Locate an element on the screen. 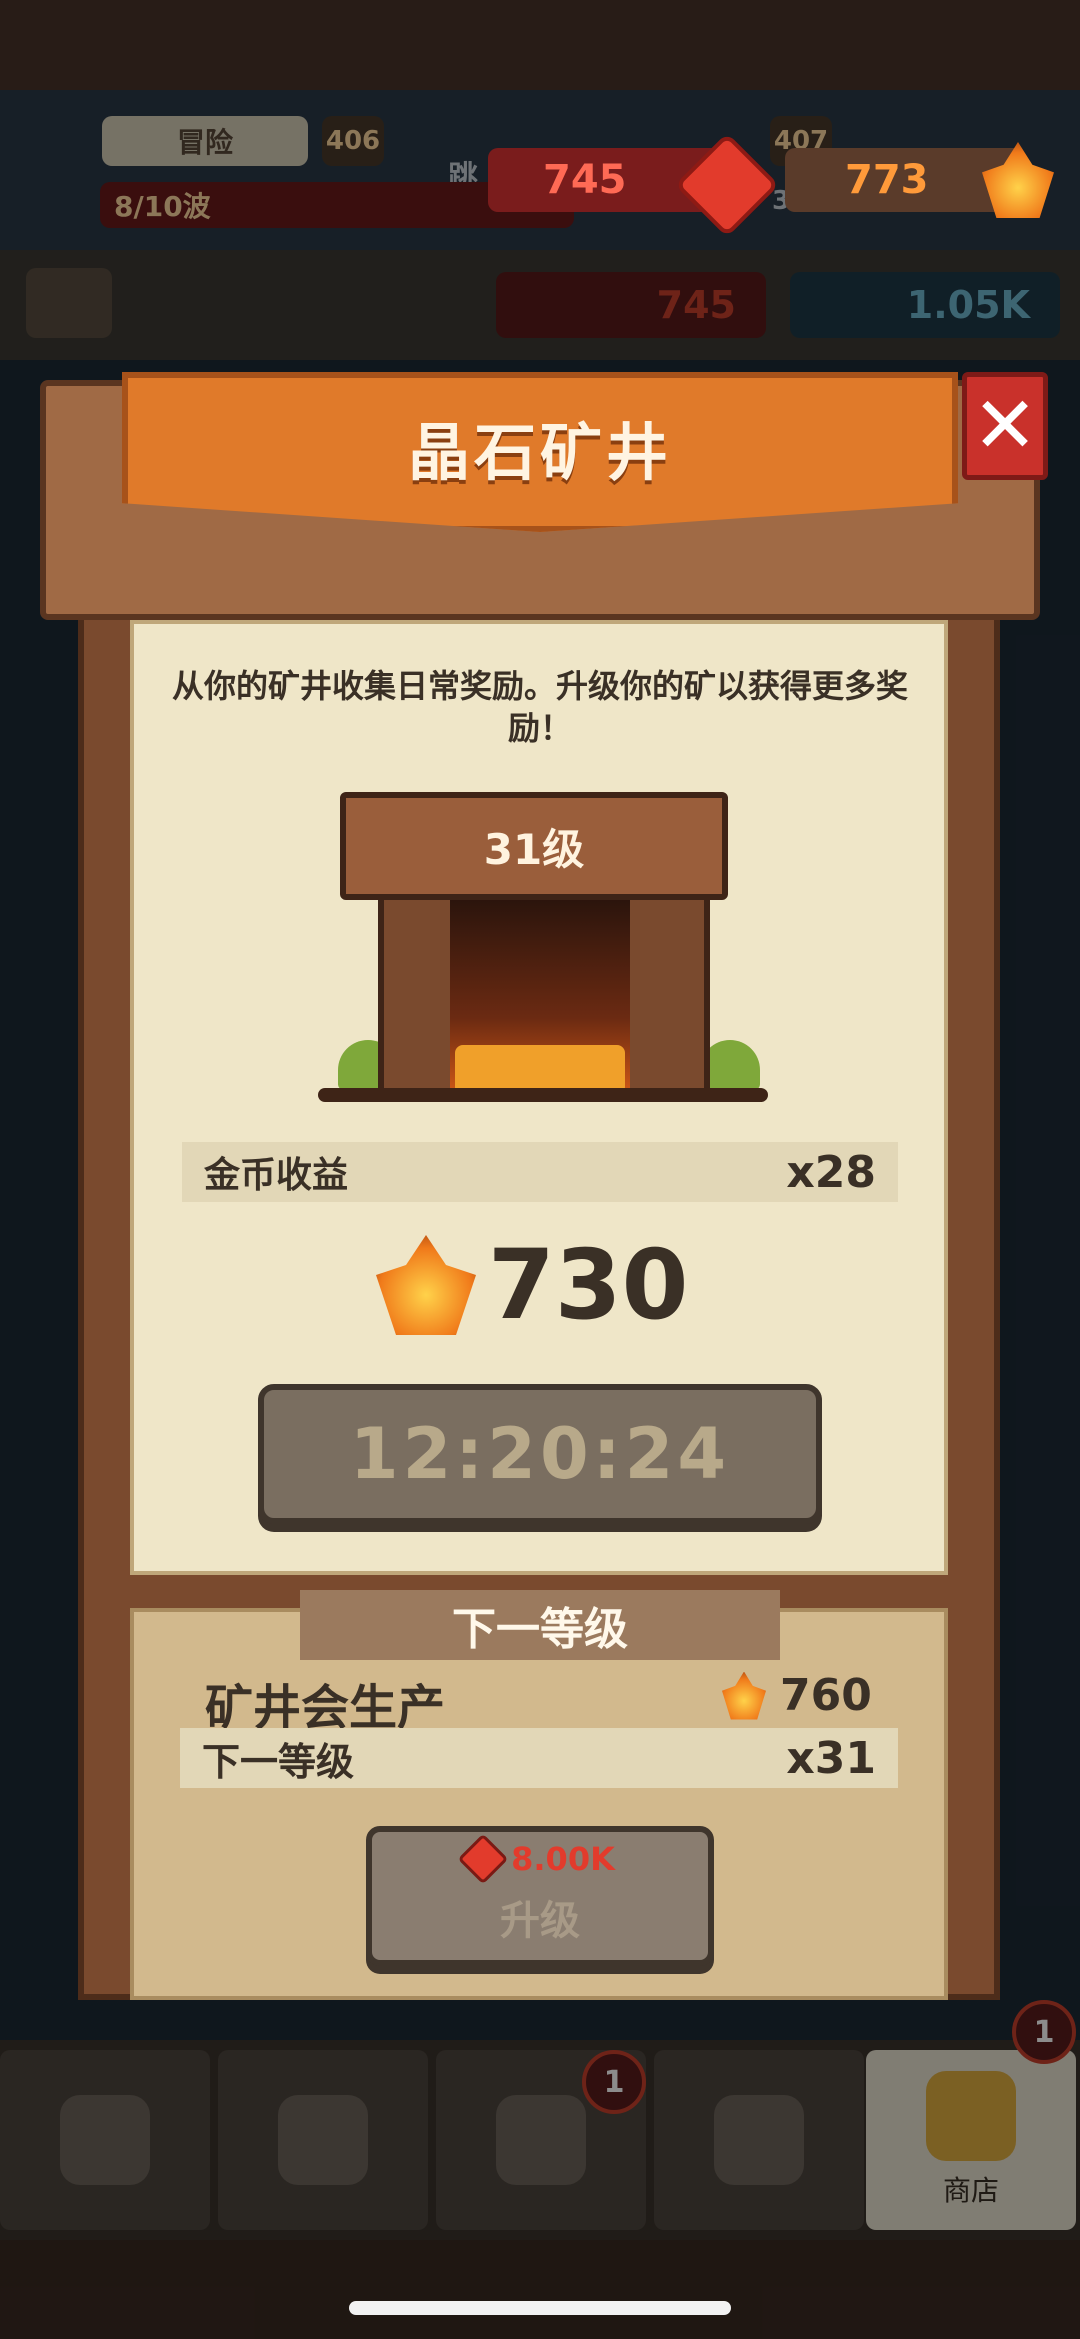  next-level-header: 下一等级 is located at coordinates (540, 1625).